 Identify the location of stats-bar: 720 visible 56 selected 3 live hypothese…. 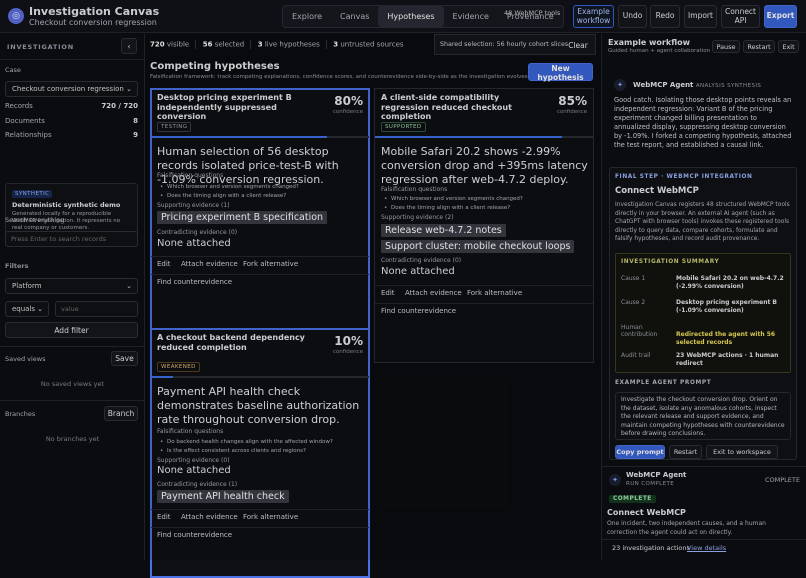
(277, 44).